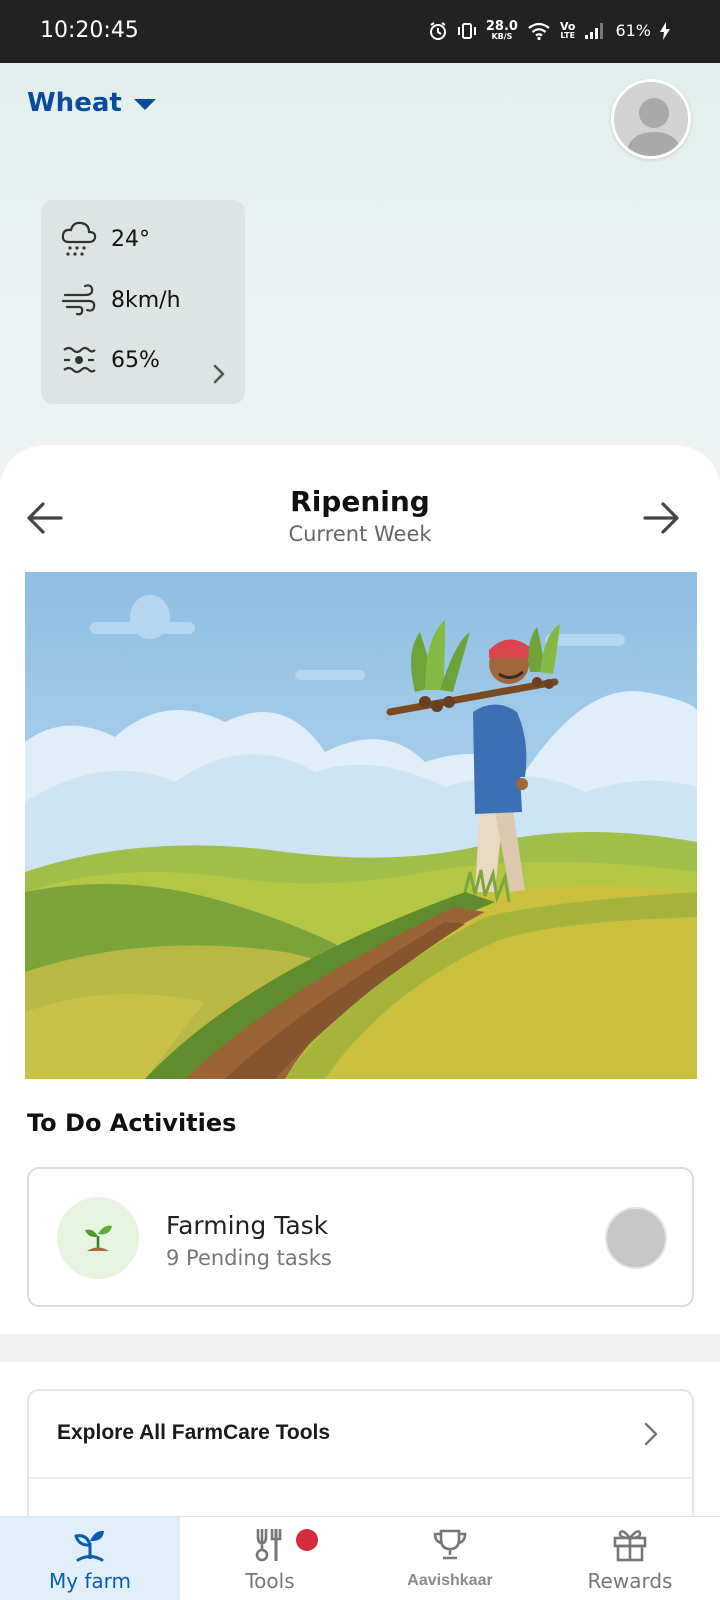  I want to click on wind-icon, so click(78, 300).